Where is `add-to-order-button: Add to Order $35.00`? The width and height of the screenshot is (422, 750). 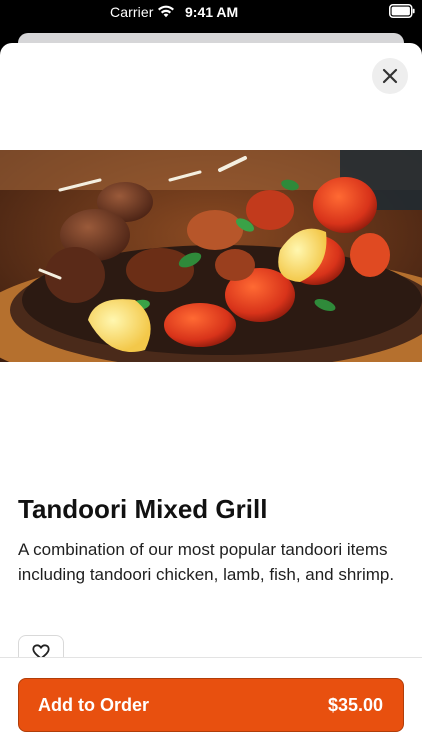
add-to-order-button: Add to Order $35.00 is located at coordinates (211, 705).